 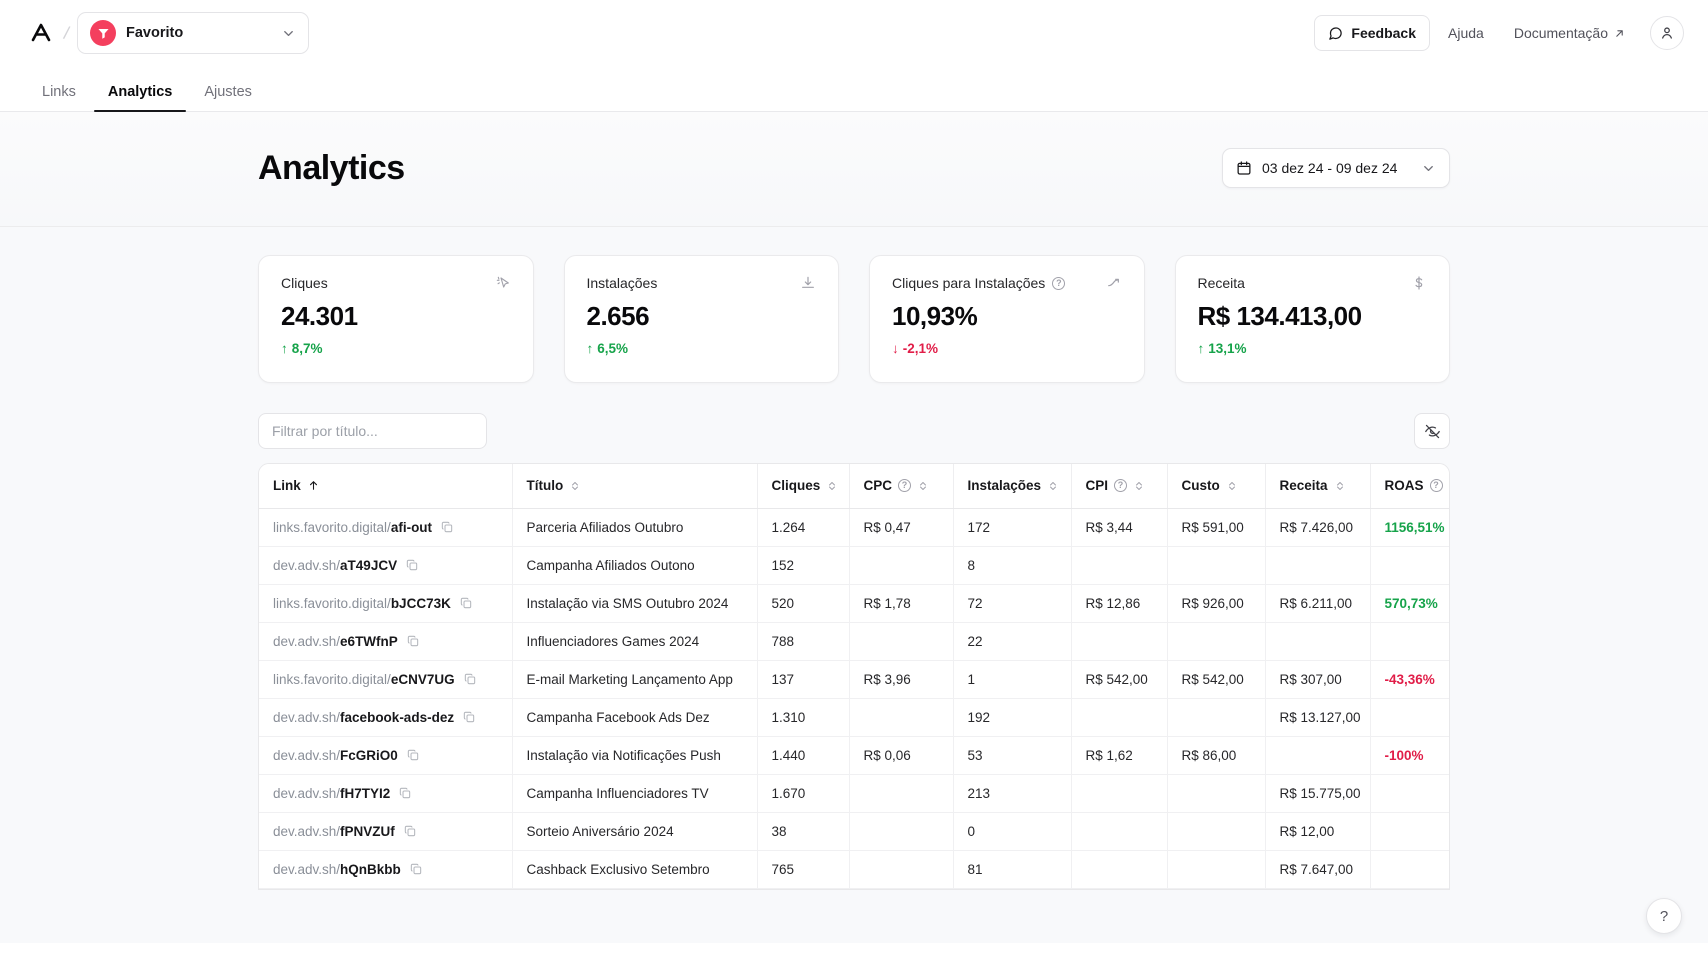 I want to click on feedback-button: Feedback, so click(x=1372, y=33).